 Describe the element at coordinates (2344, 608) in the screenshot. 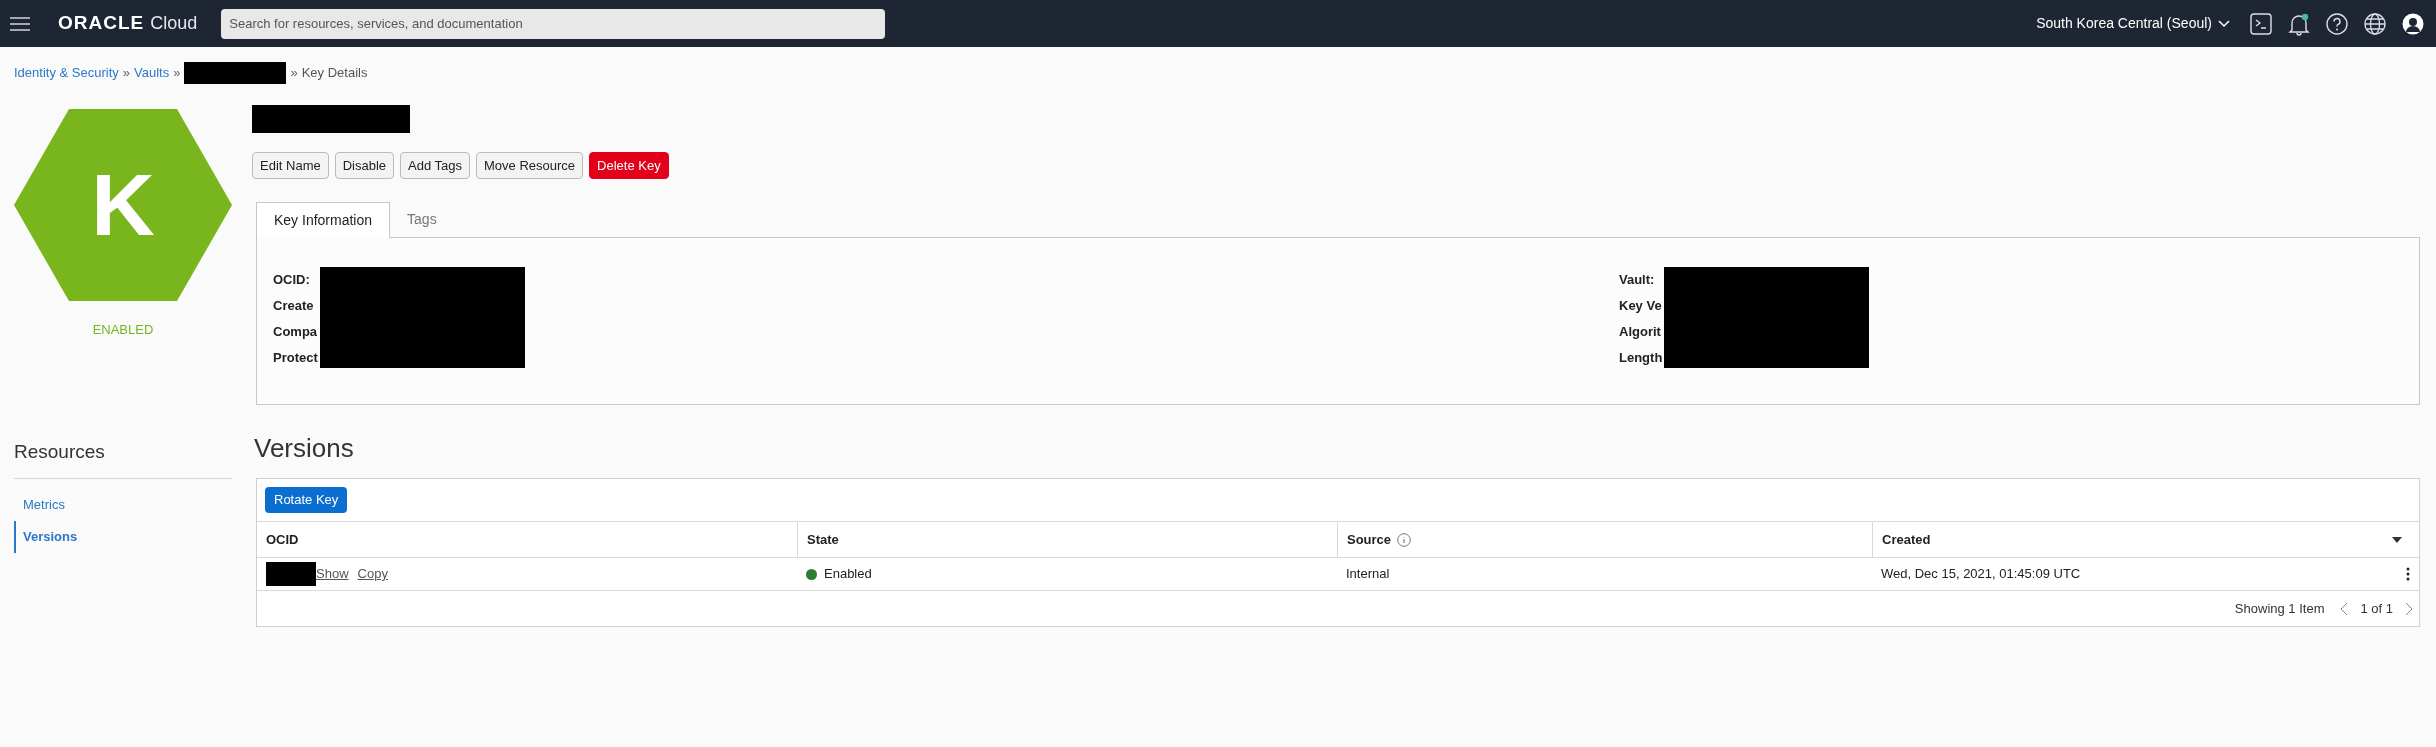

I see `previous-page-icon` at that location.